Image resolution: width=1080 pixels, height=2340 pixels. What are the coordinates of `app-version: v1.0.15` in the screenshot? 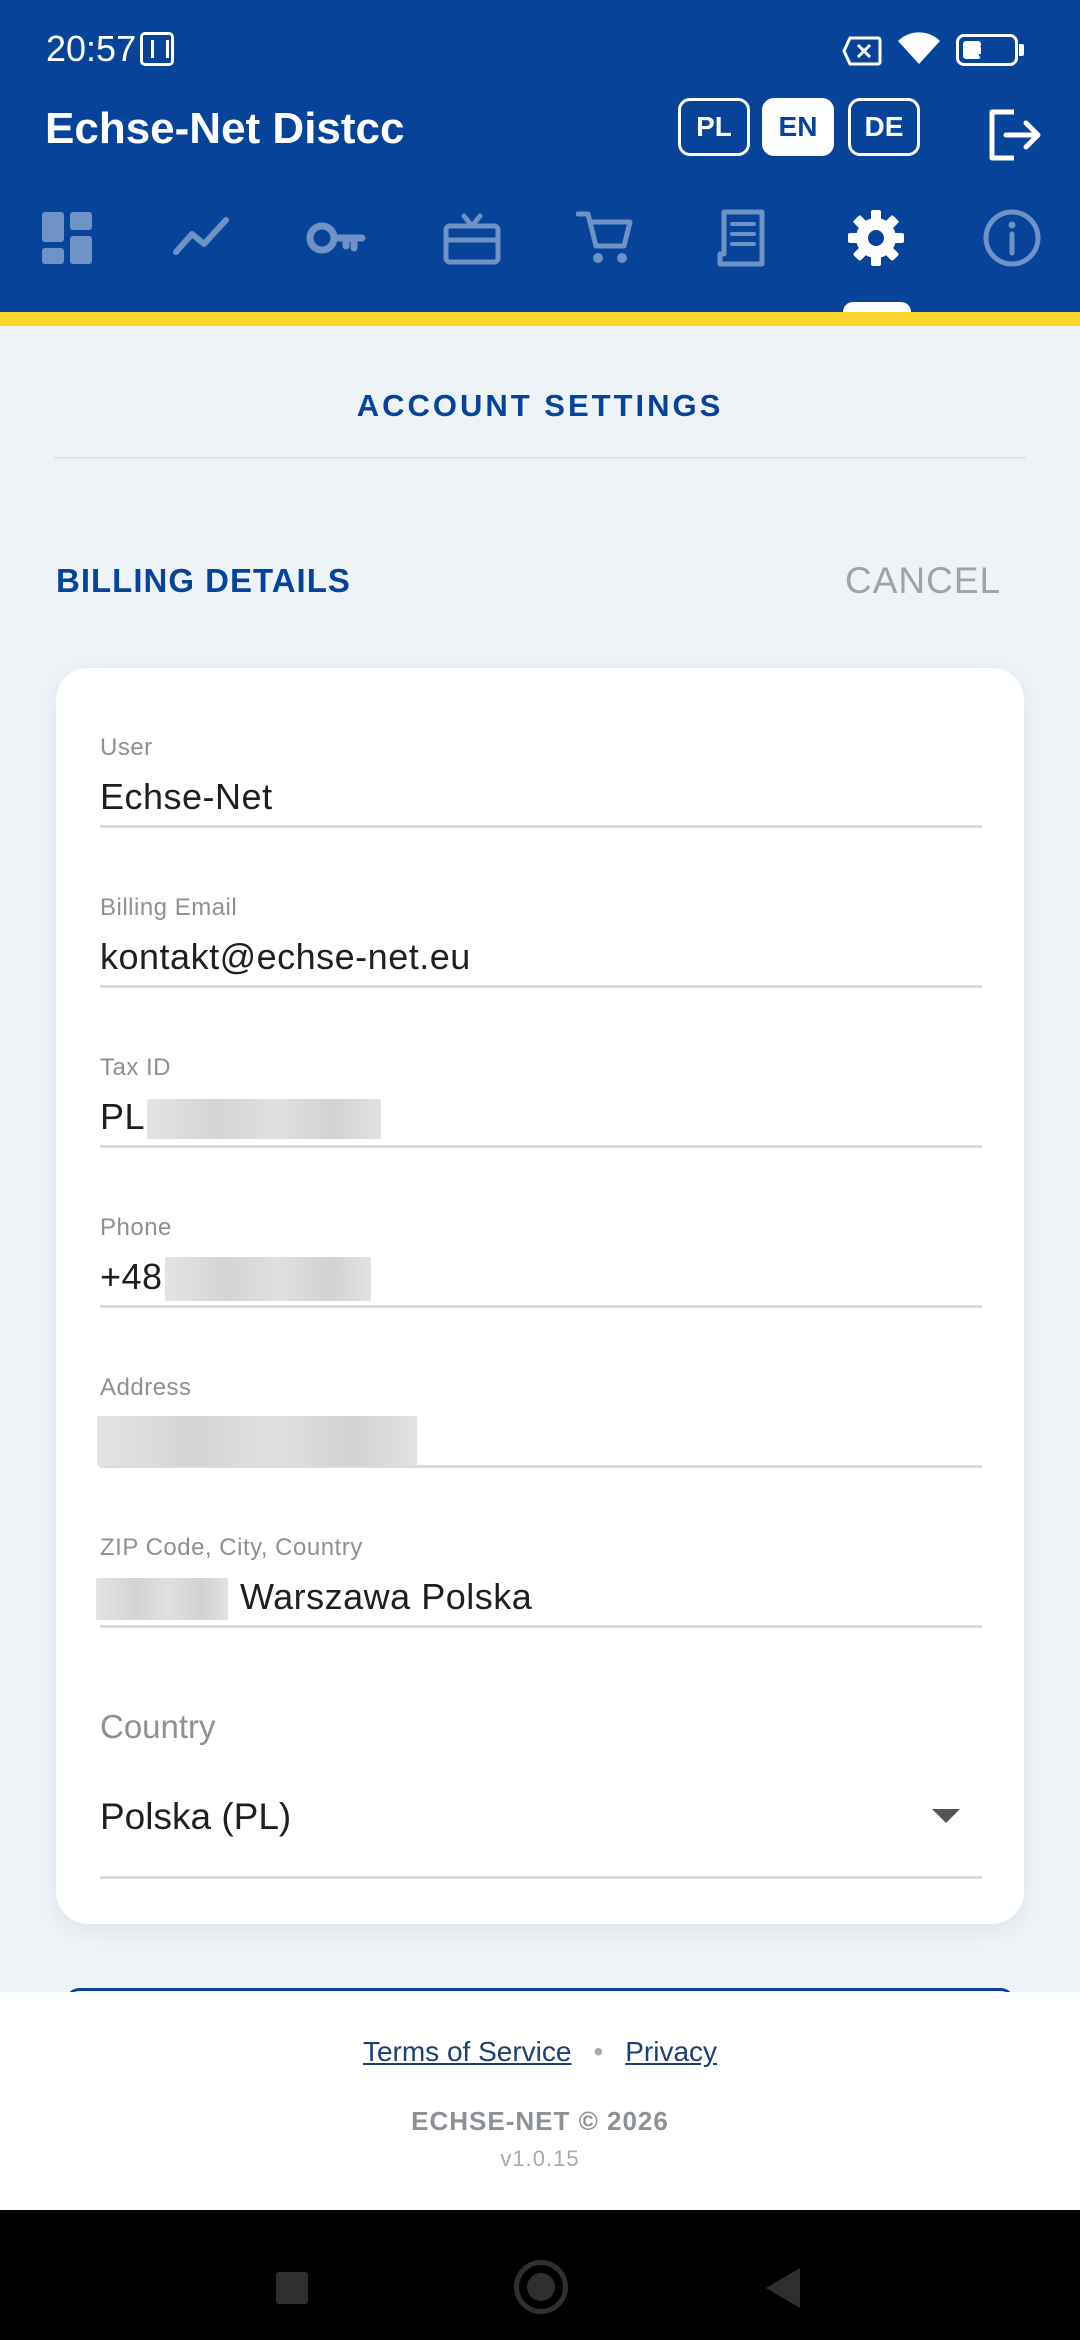 It's located at (540, 2158).